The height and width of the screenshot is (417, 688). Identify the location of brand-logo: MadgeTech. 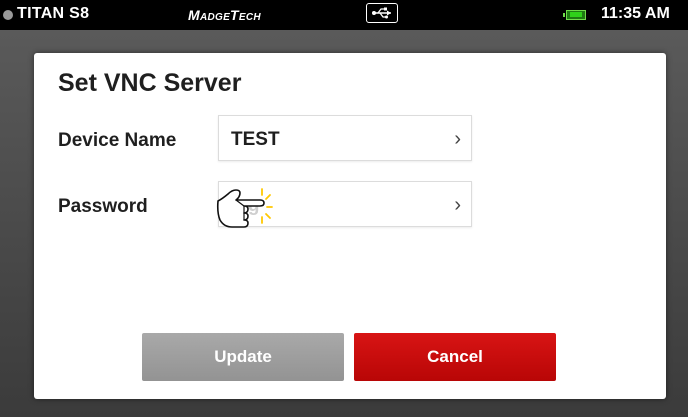
(224, 15).